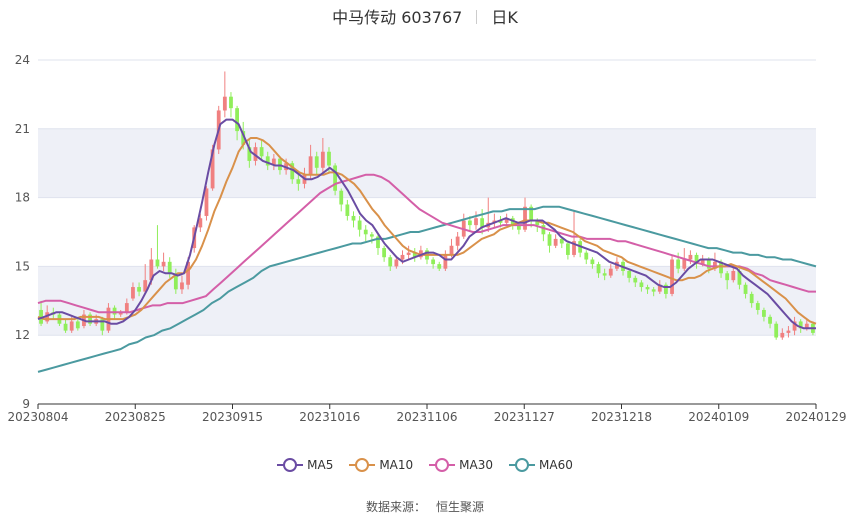 The width and height of the screenshot is (850, 517). Describe the element at coordinates (329, 417) in the screenshot. I see `x-tick-label: 20231016` at that location.